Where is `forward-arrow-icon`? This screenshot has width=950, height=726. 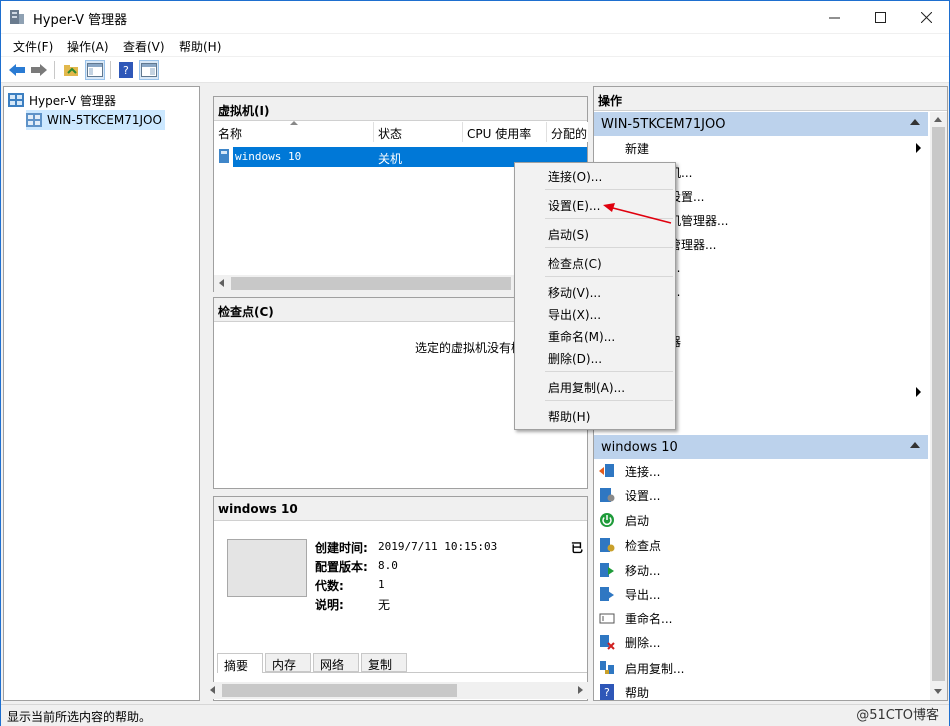
forward-arrow-icon is located at coordinates (39, 70).